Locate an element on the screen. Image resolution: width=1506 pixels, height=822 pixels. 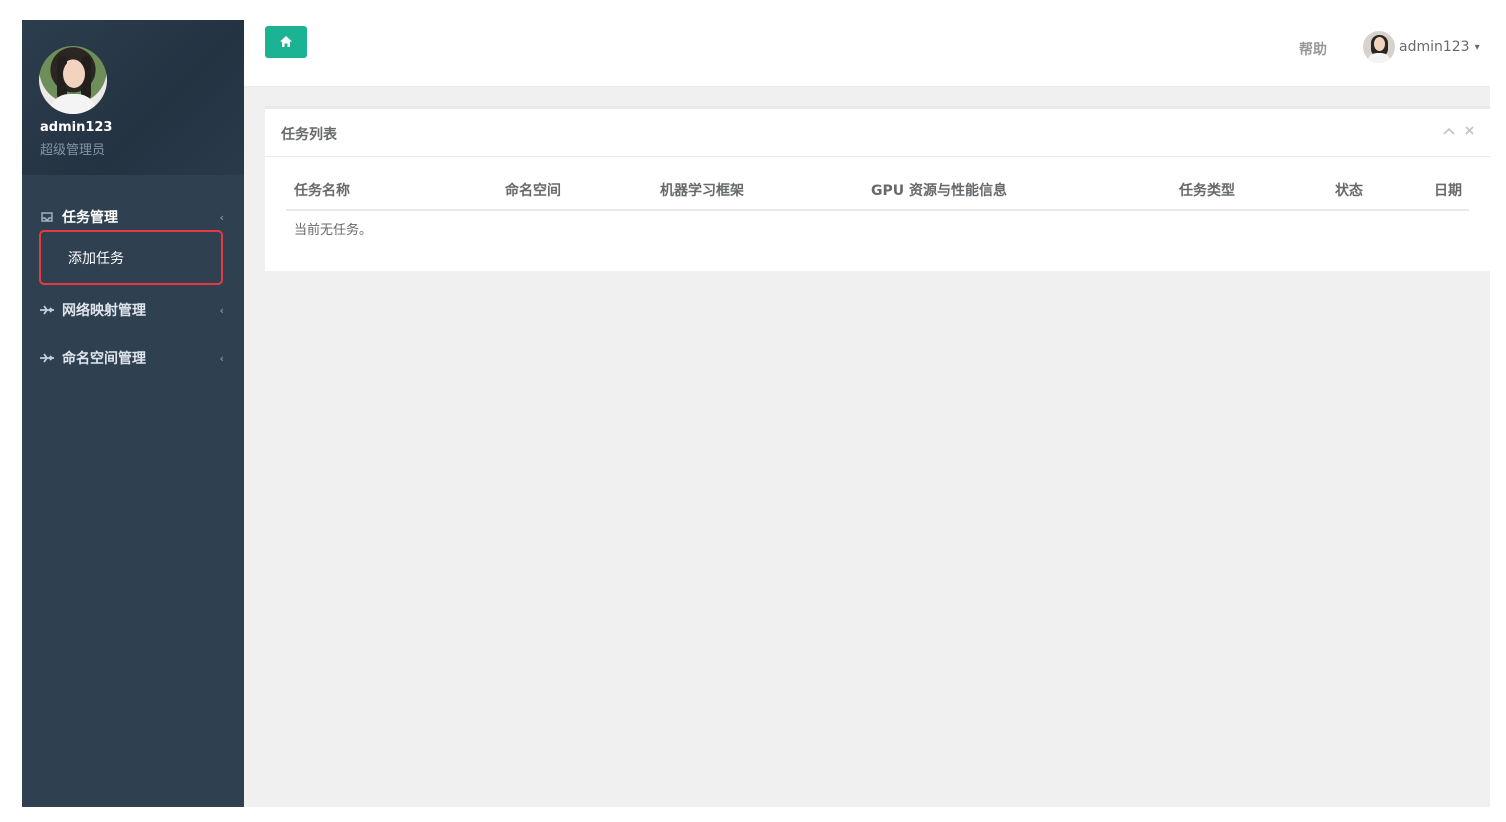
sidebar-subitem-add-task: 添加任务 is located at coordinates (96, 258).